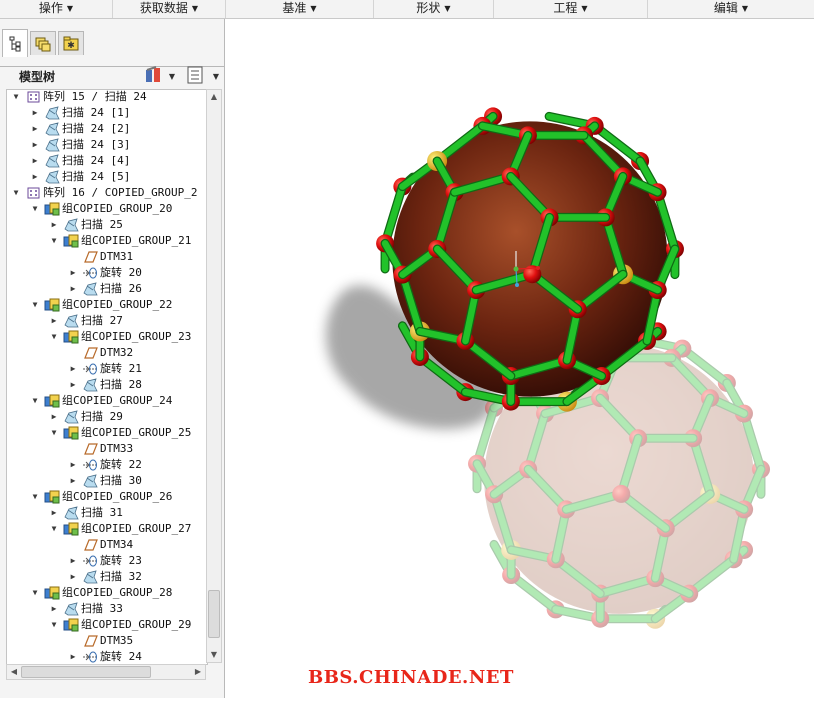 This screenshot has width=814, height=701. Describe the element at coordinates (204, 75) in the screenshot. I see `tree-columns-button: ▼` at that location.